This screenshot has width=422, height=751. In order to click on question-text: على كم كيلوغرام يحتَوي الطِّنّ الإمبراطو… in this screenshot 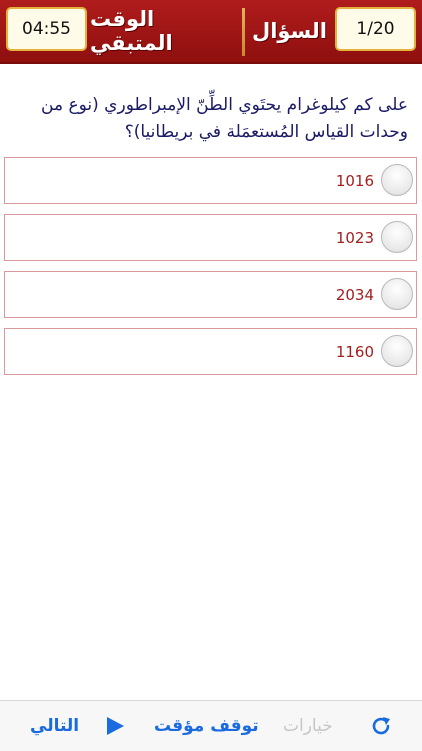, I will do `click(224, 118)`.